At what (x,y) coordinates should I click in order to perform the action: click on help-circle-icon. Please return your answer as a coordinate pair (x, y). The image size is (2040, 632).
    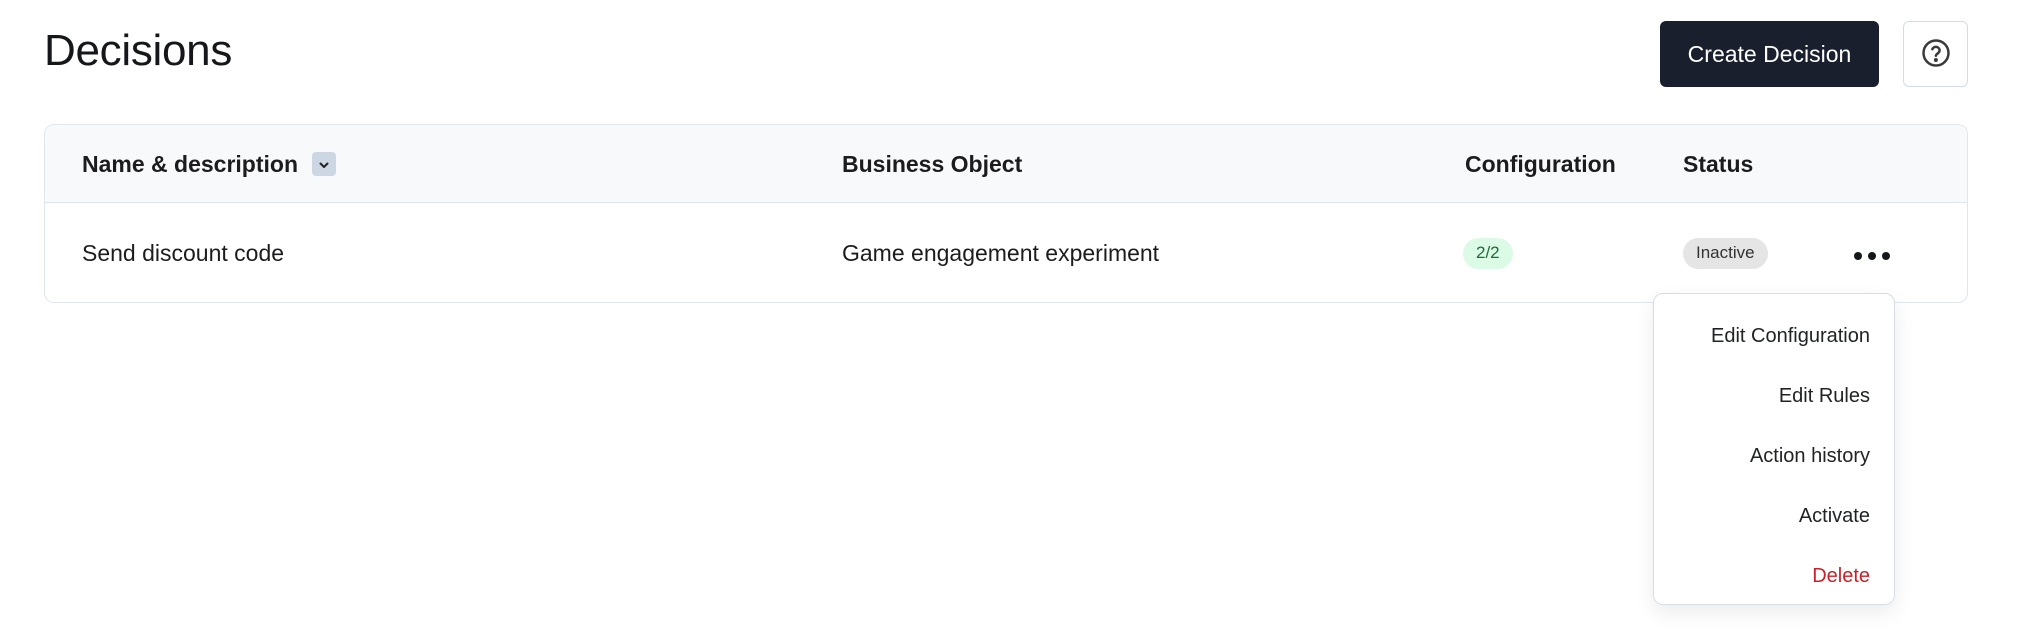
    Looking at the image, I should click on (1936, 54).